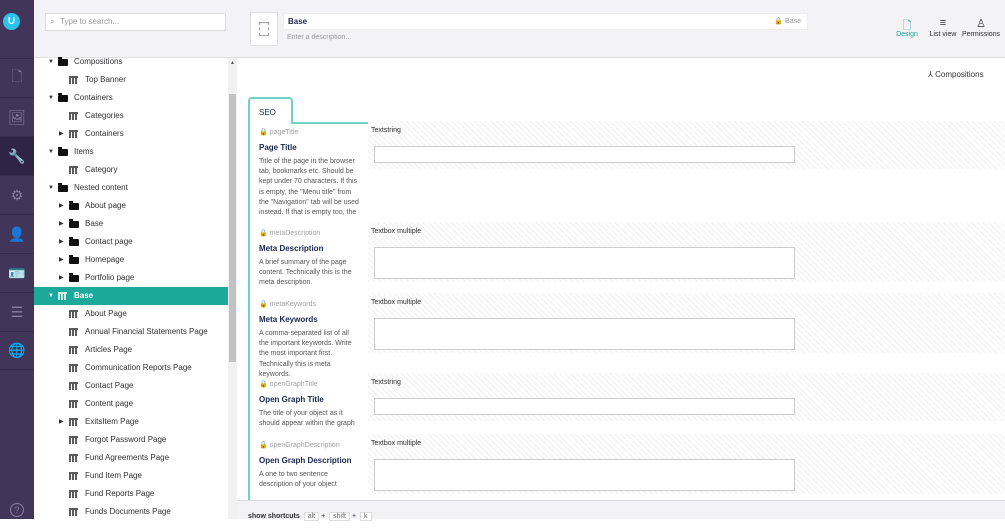 The width and height of the screenshot is (1005, 529). I want to click on property-alias: 🔒 metaDescription, so click(289, 233).